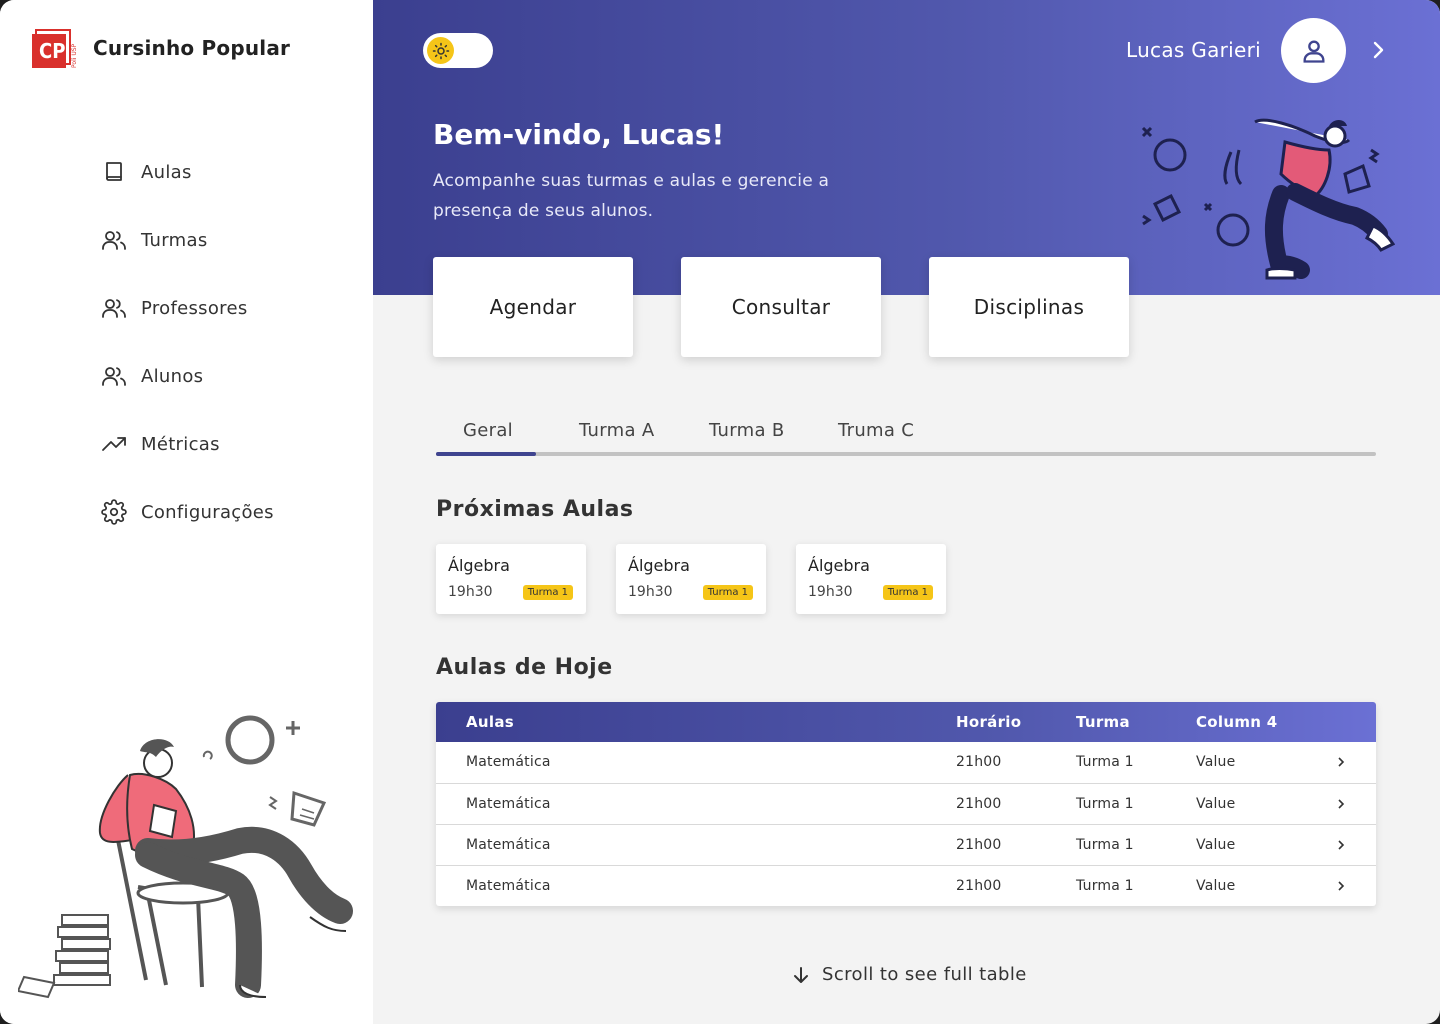 This screenshot has width=1440, height=1024. What do you see at coordinates (801, 974) in the screenshot?
I see `arrow-down-icon` at bounding box center [801, 974].